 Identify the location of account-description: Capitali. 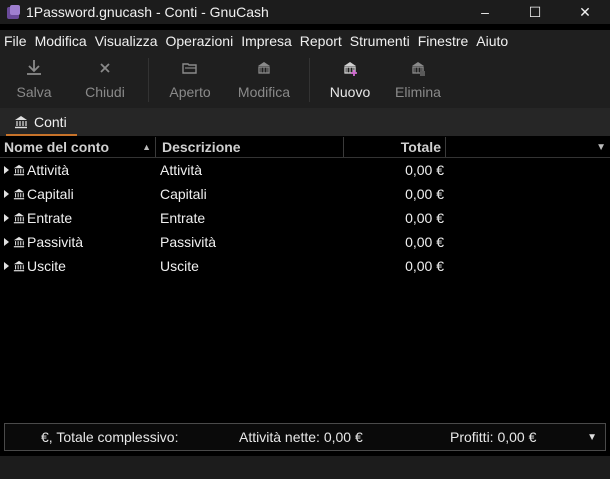
(183, 194).